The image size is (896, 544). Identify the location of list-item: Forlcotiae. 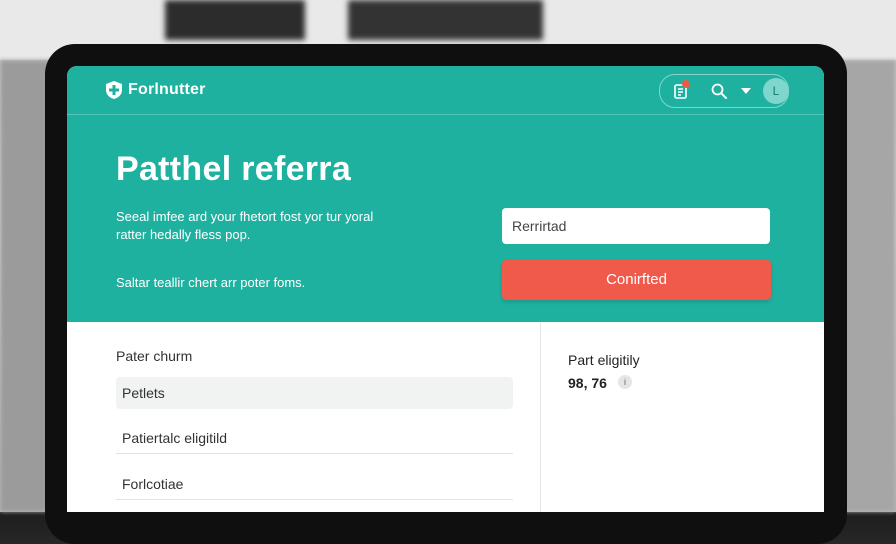
(314, 484).